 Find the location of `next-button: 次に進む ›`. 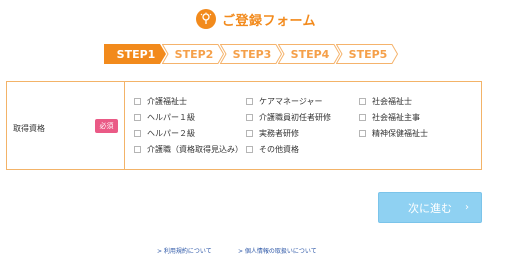

next-button: 次に進む › is located at coordinates (430, 207).